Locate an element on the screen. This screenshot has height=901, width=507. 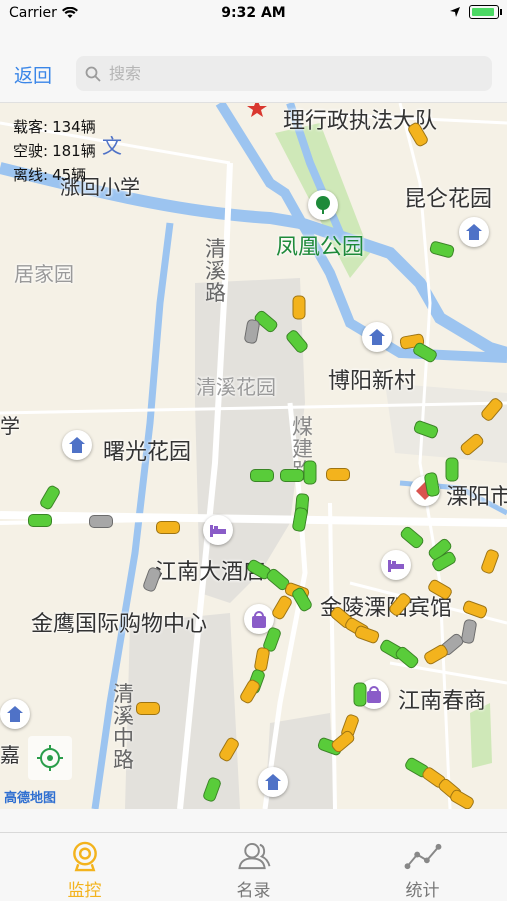
tree-icon is located at coordinates (323, 205).